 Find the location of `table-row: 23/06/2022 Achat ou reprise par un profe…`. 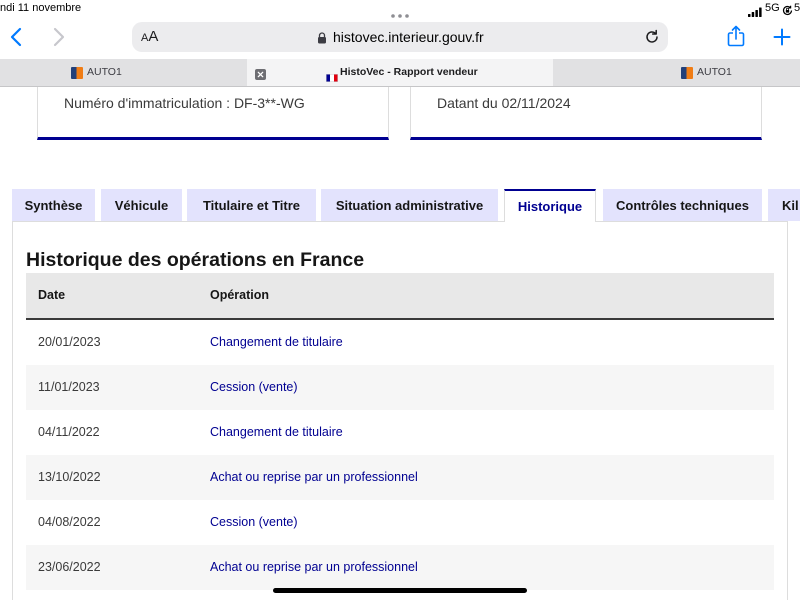

table-row: 23/06/2022 Achat ou reprise par un profe… is located at coordinates (400, 567).